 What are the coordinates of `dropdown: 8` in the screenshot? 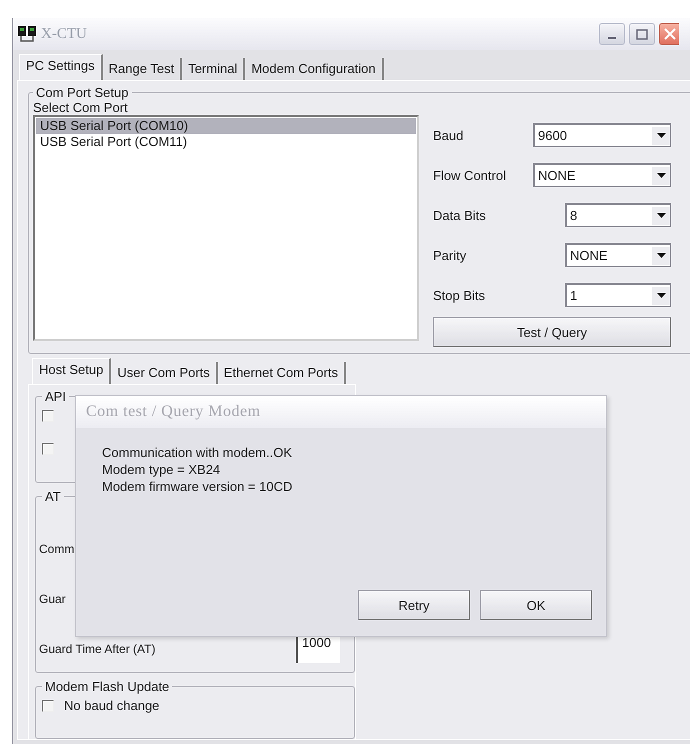 It's located at (618, 215).